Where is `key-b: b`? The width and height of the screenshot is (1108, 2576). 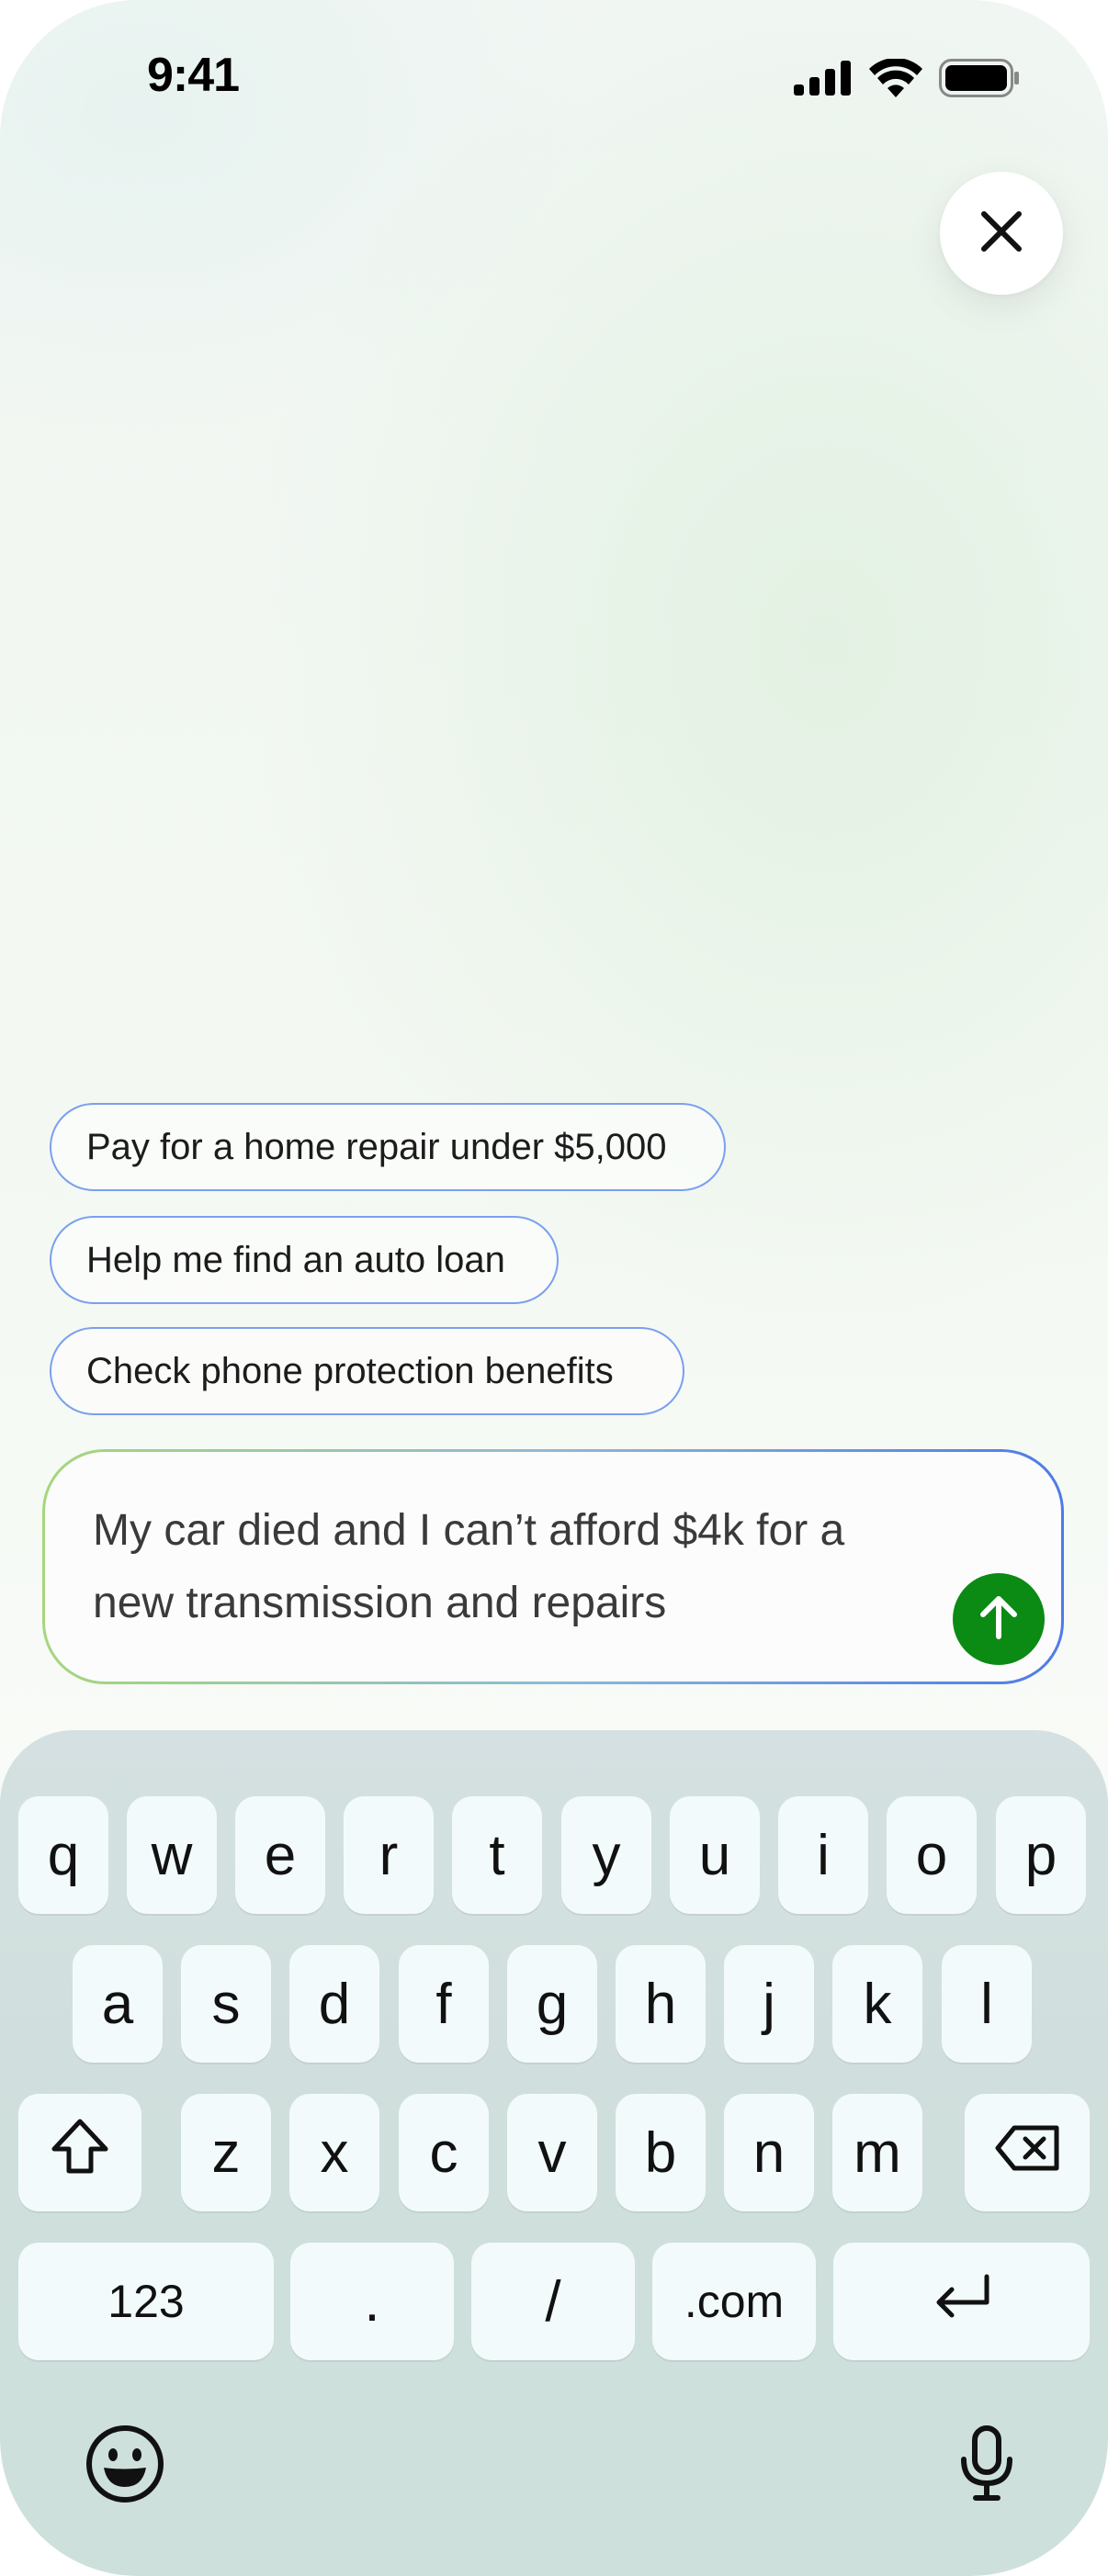 key-b: b is located at coordinates (661, 2152).